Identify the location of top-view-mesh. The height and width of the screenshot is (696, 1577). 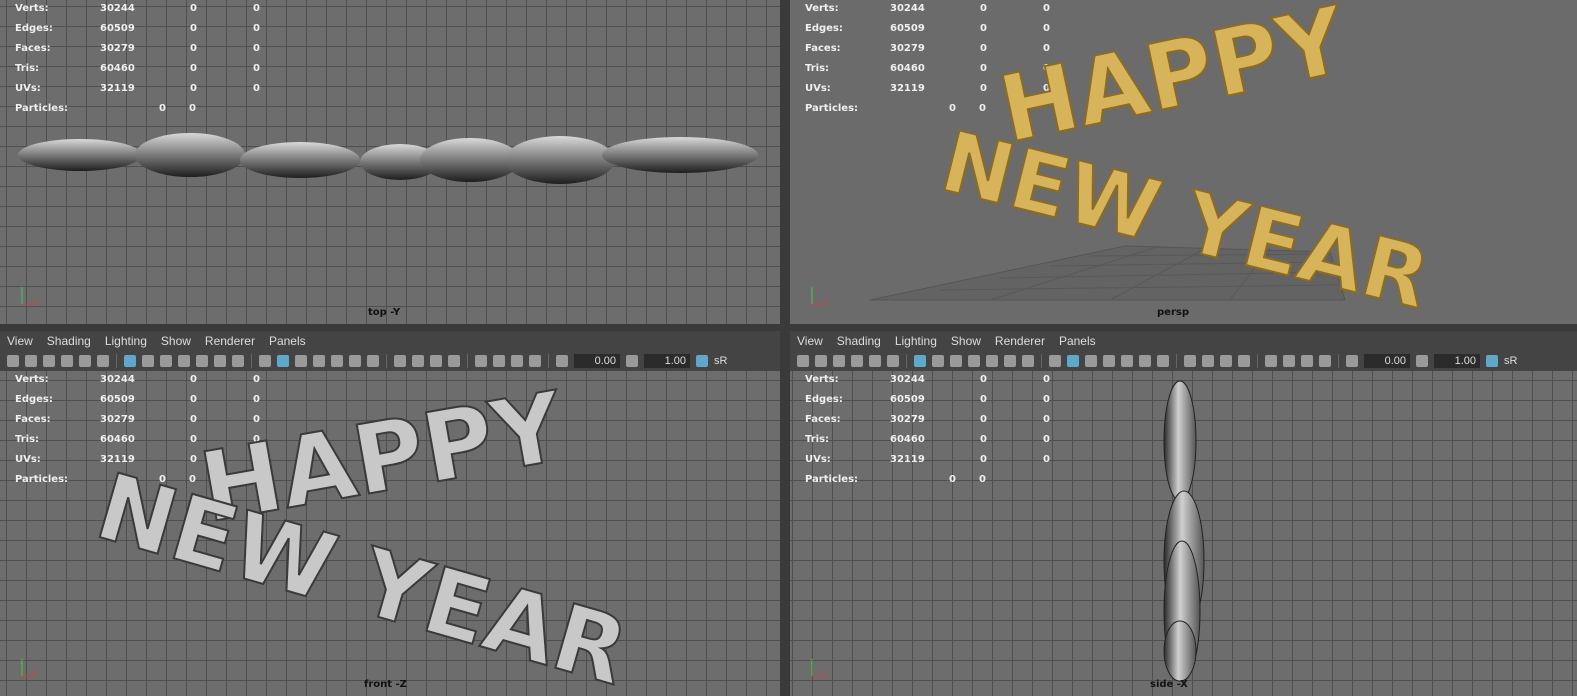
(388, 158).